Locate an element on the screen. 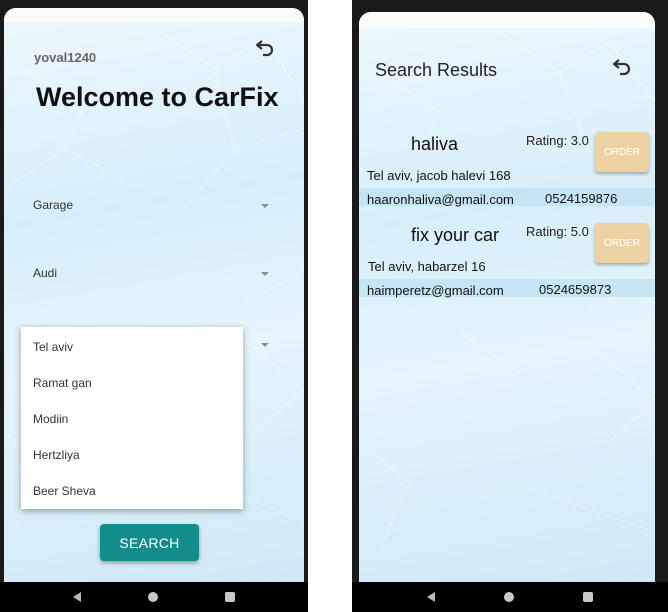  garage-address: Tel aviv, habarzel 16 is located at coordinates (427, 266).